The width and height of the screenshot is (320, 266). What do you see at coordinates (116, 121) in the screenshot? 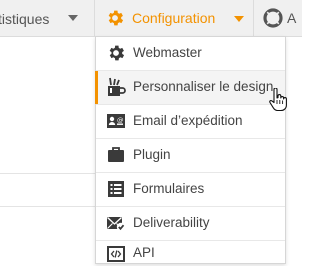
I see `contact-card-icon: @` at bounding box center [116, 121].